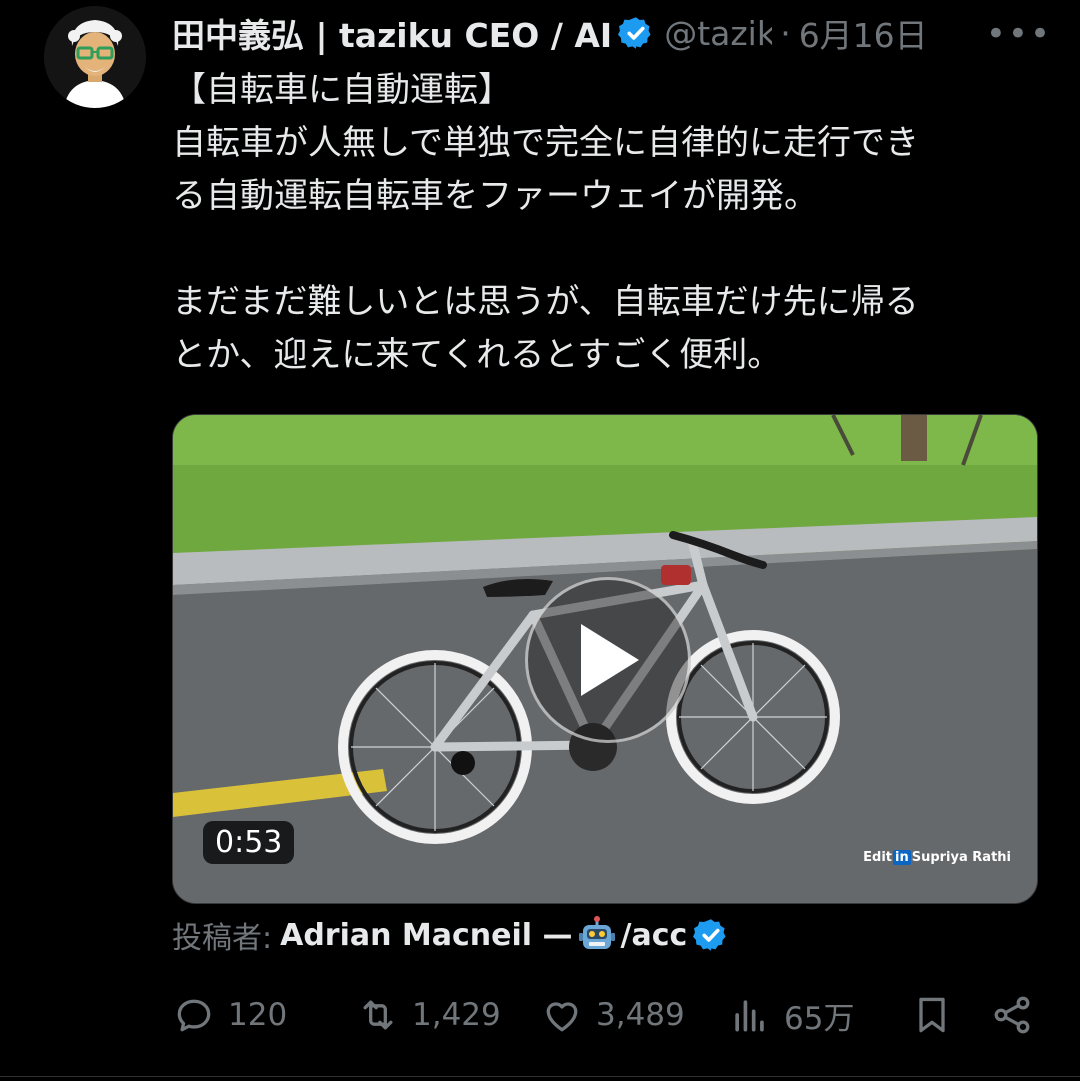 The height and width of the screenshot is (1081, 1080). What do you see at coordinates (863, 33) in the screenshot?
I see `post-date: 6月16日` at bounding box center [863, 33].